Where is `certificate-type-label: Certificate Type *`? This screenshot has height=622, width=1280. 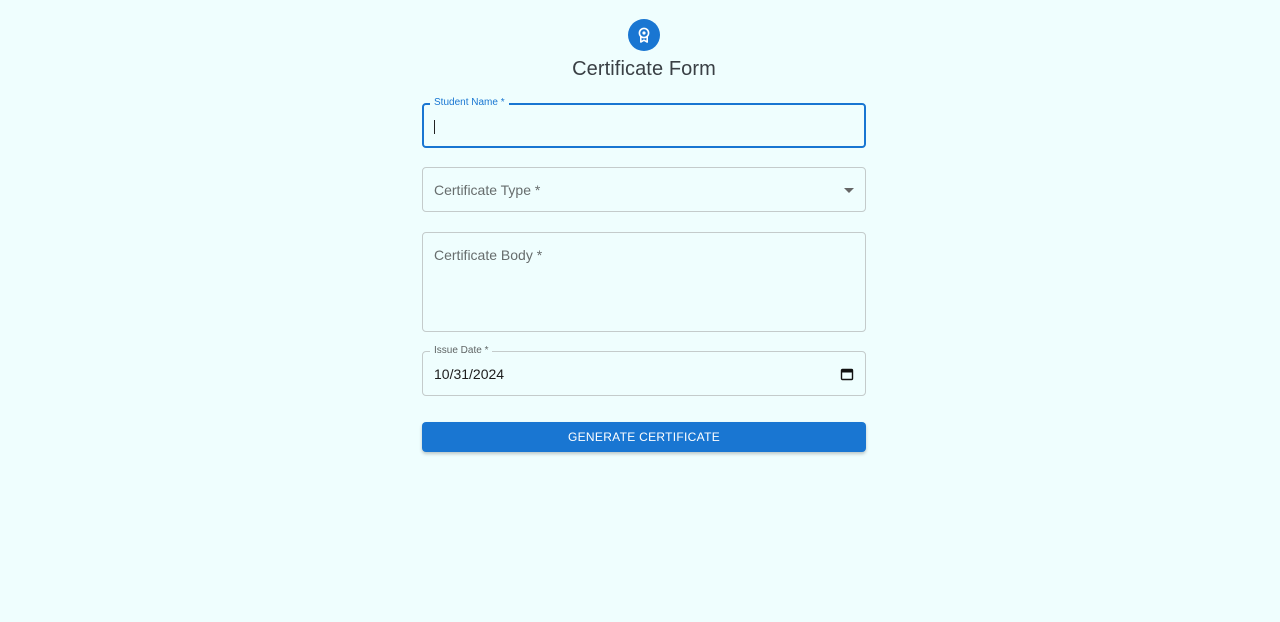
certificate-type-label: Certificate Type * is located at coordinates (487, 190).